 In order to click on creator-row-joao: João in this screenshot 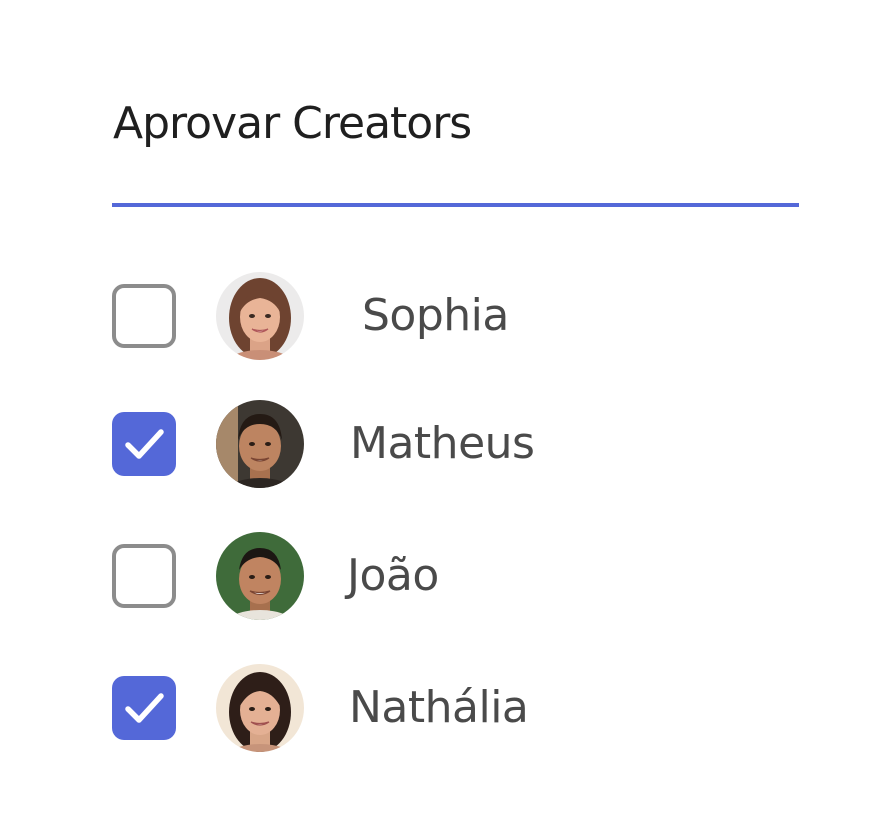, I will do `click(452, 577)`.